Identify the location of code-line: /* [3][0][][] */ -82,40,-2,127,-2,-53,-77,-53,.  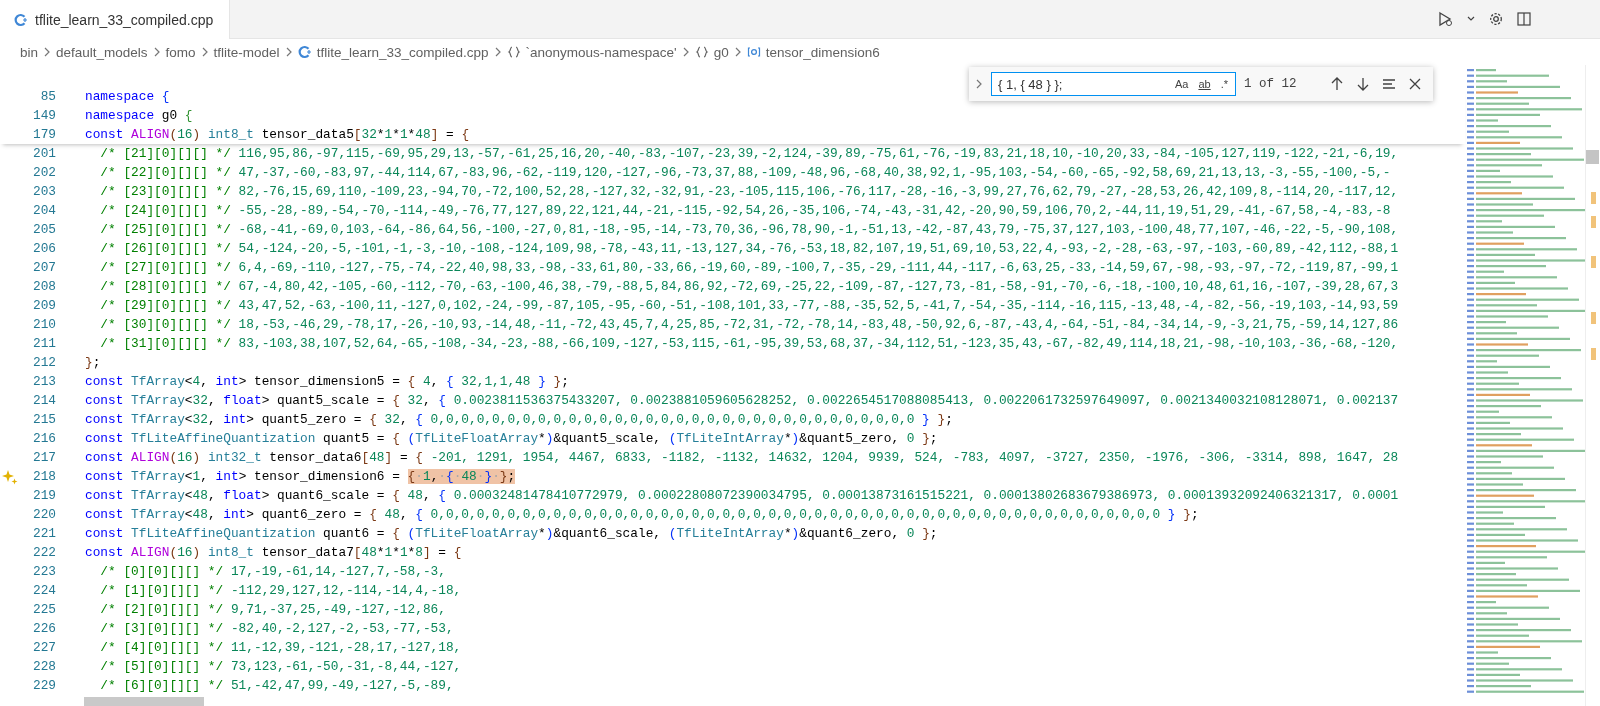
(276, 629).